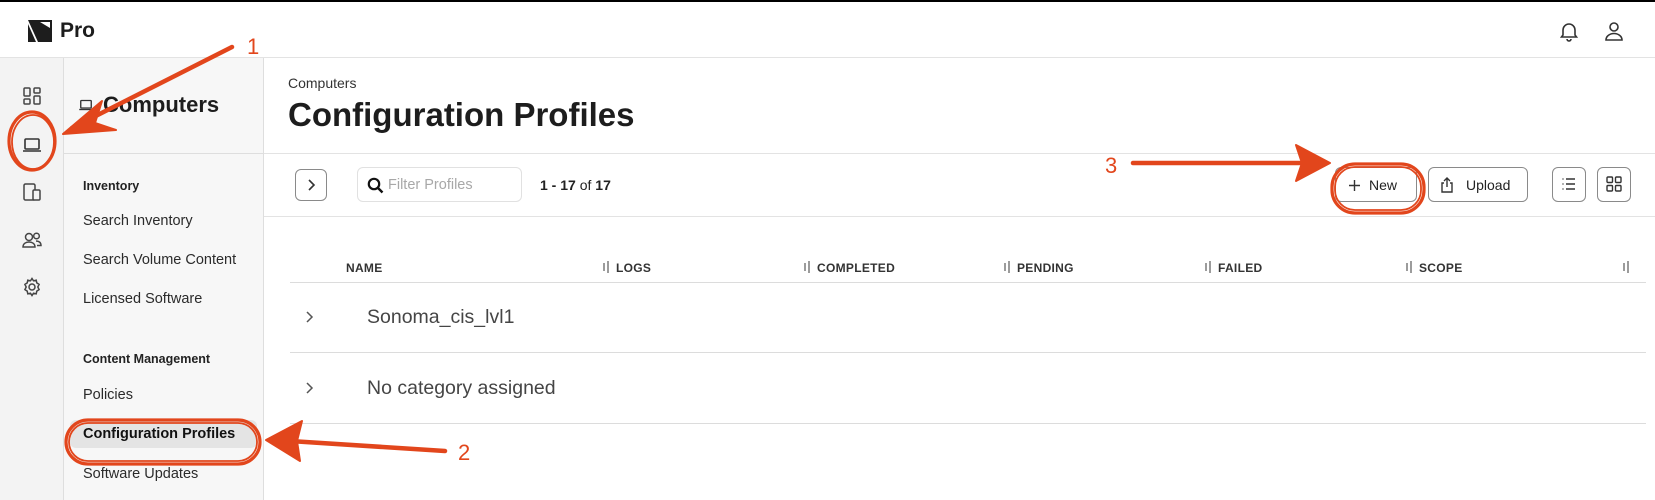  I want to click on filter-profiles-field, so click(439, 184).